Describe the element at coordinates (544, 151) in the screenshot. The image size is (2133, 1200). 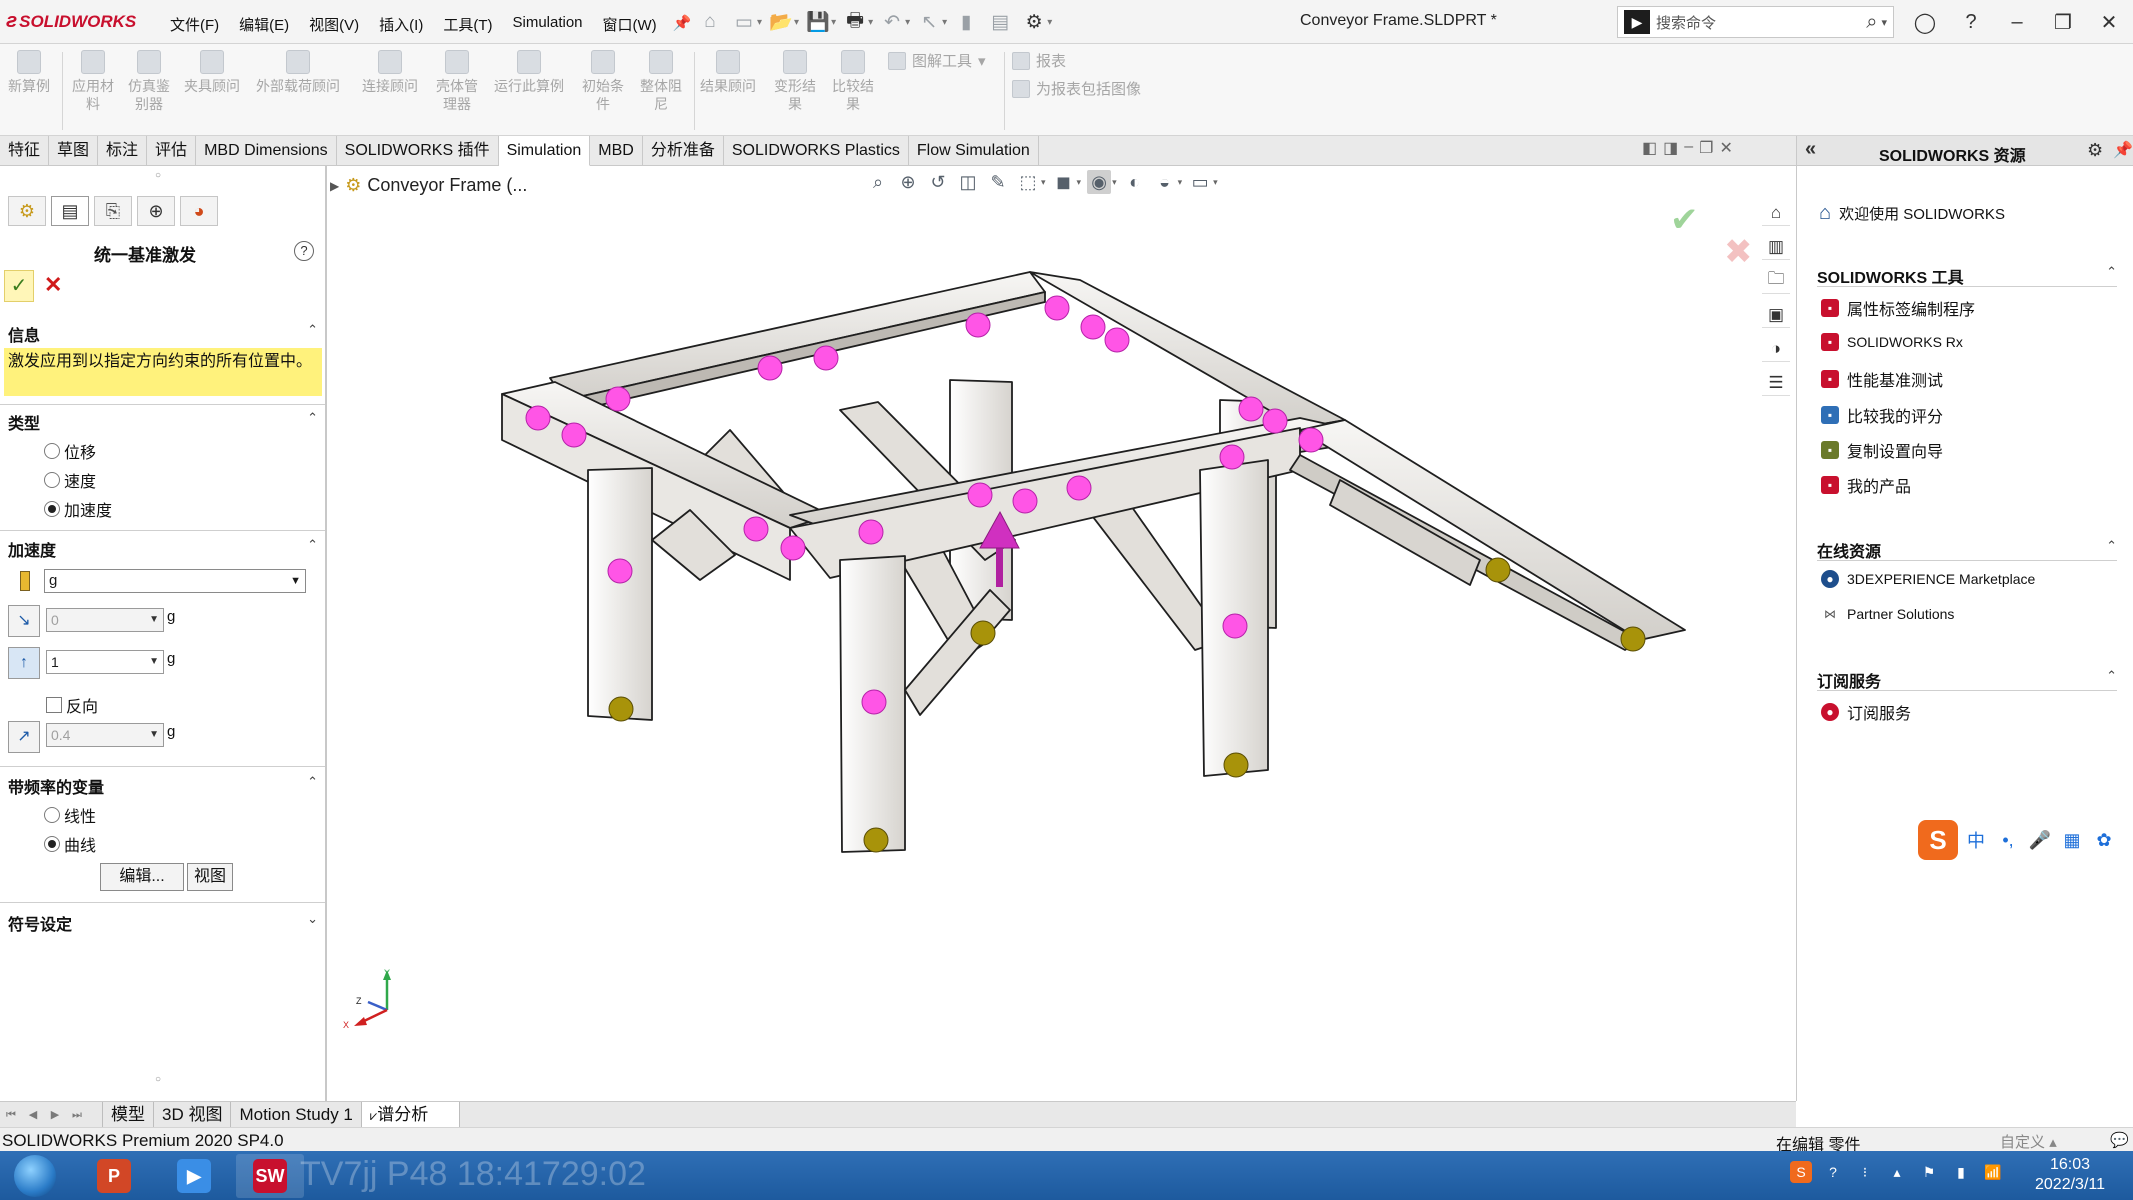
I see `tab-simulation: Simulation` at that location.